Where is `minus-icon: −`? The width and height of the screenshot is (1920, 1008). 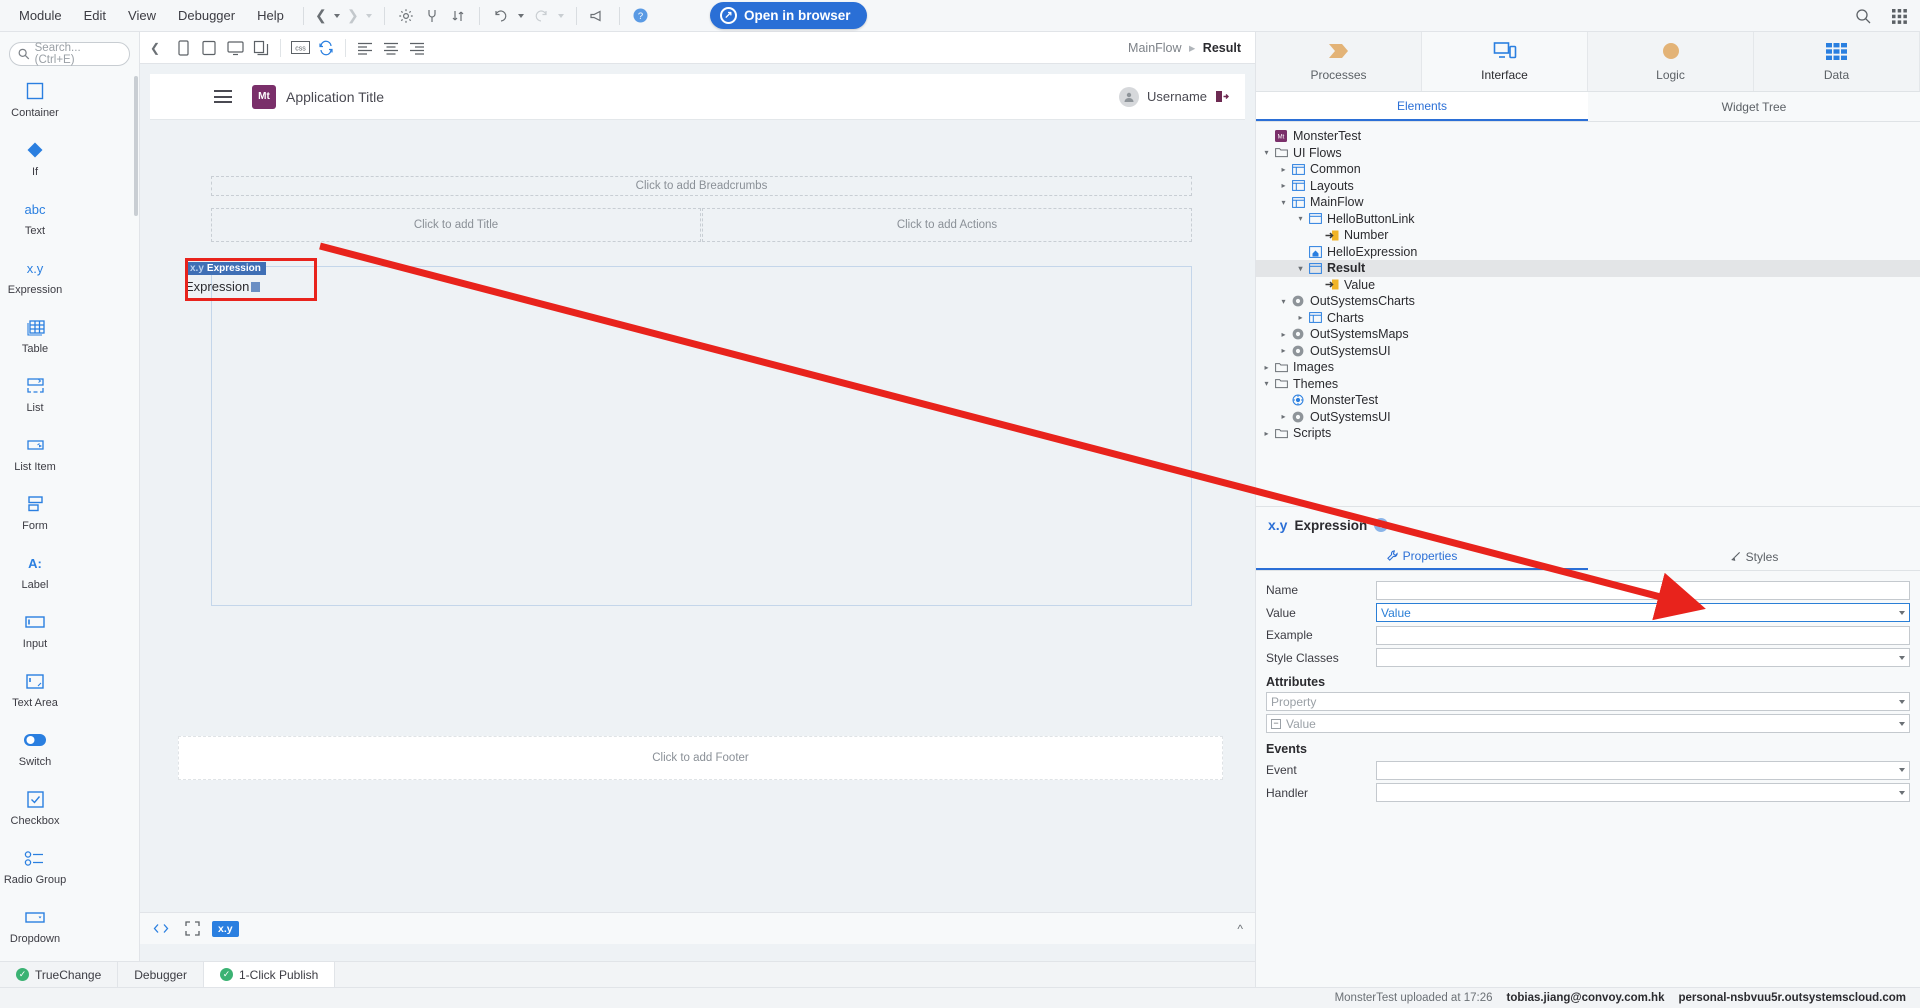 minus-icon: − is located at coordinates (1276, 723).